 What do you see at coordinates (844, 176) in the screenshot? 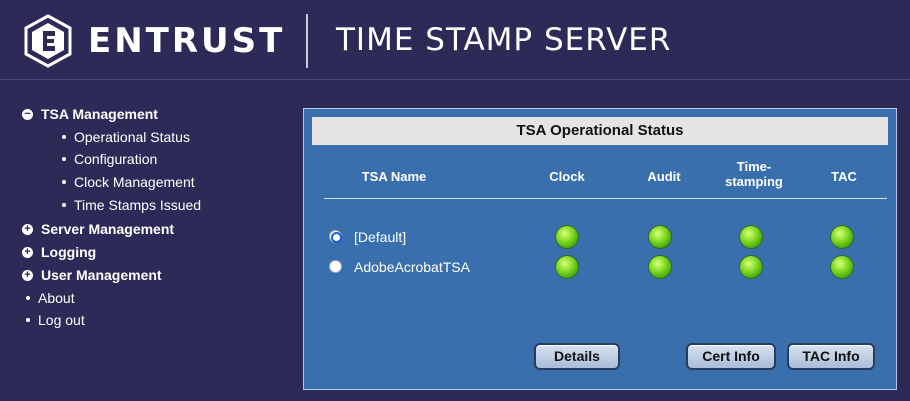
I see `col-header-tac: TAC` at bounding box center [844, 176].